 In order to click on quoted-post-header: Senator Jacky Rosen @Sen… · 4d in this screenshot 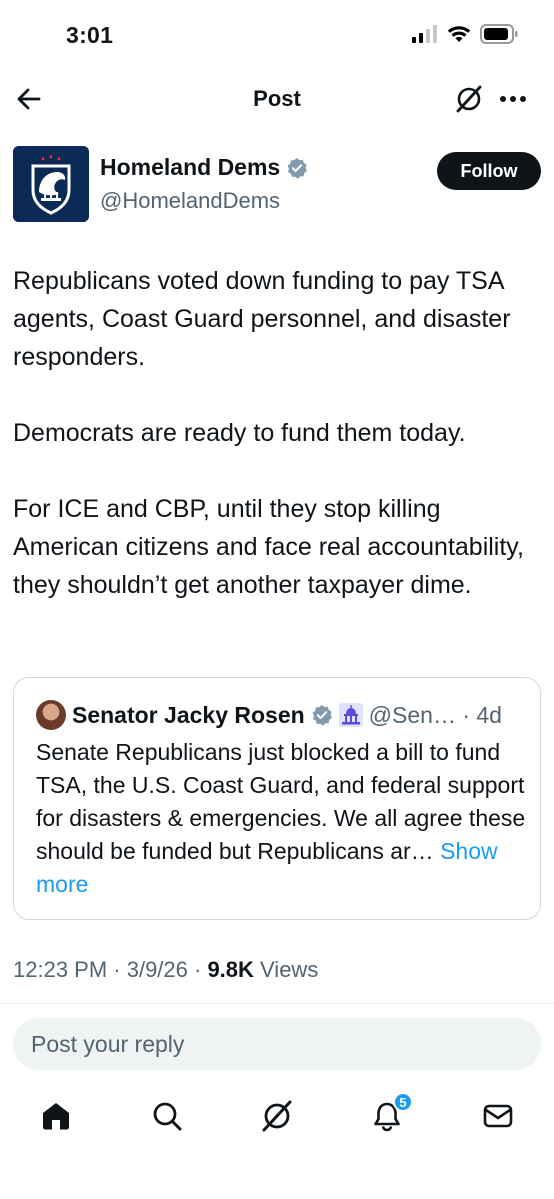, I will do `click(269, 715)`.